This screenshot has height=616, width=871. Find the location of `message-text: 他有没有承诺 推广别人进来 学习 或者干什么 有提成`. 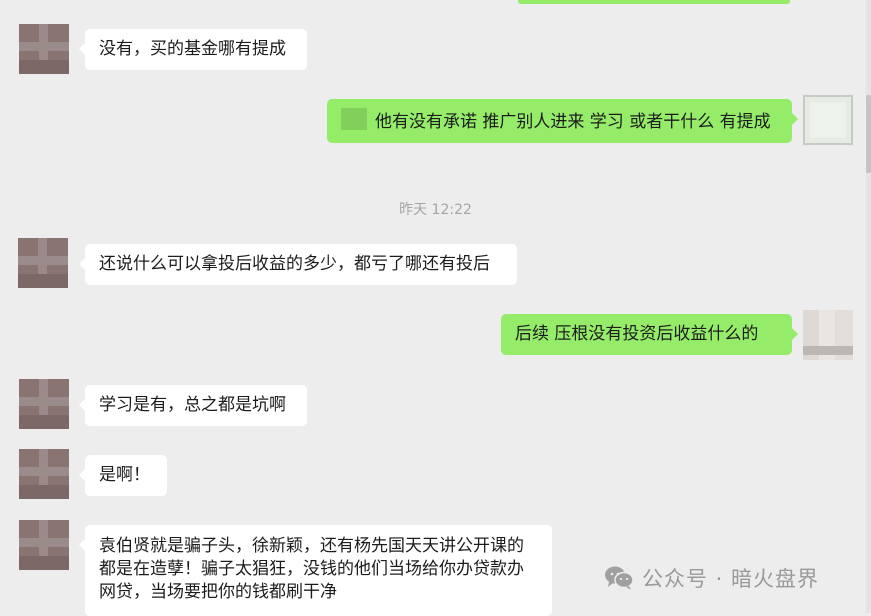

message-text: 他有没有承诺 推广别人进来 学习 或者干什么 有提成 is located at coordinates (573, 122).